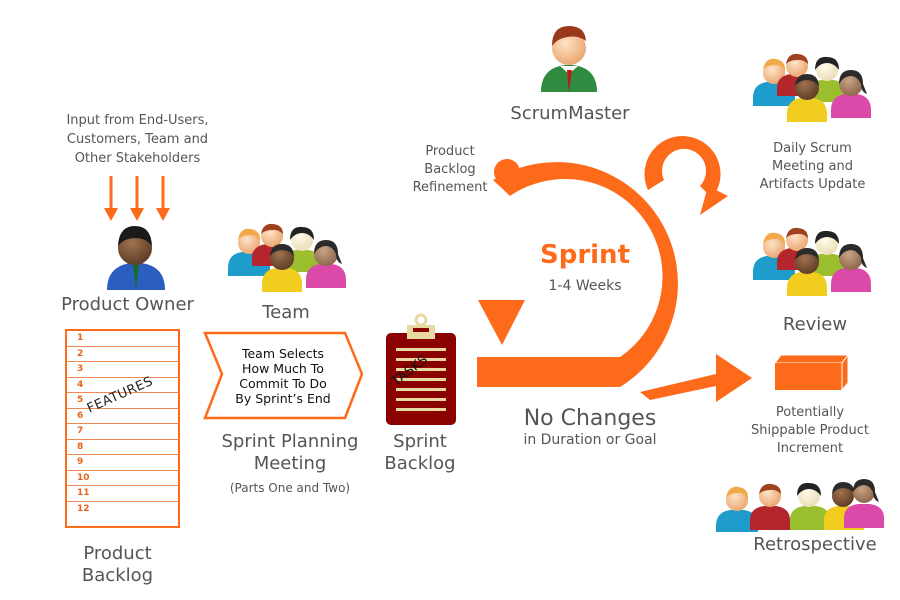 Image resolution: width=900 pixels, height=600 pixels. I want to click on sprint-backlog-label: Sprint Backlog, so click(420, 453).